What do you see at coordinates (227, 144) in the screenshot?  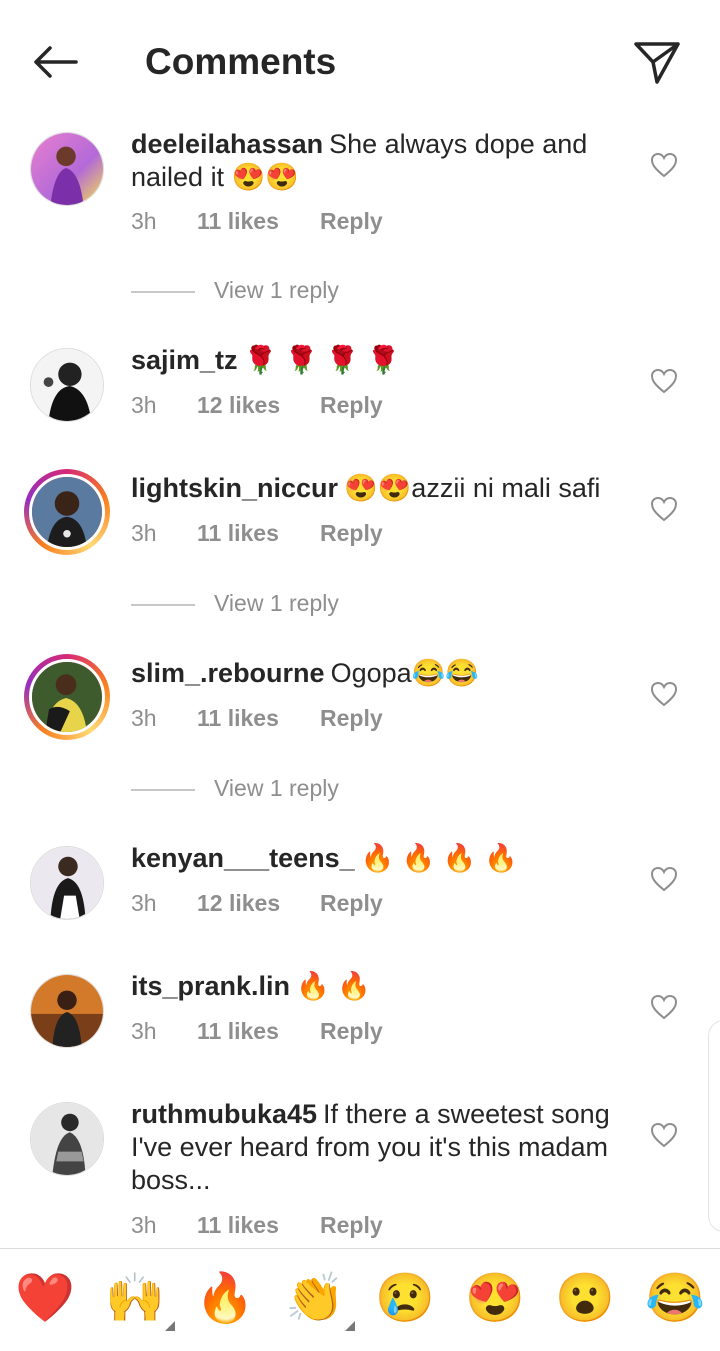 I see `comment-username: deeleilahassan` at bounding box center [227, 144].